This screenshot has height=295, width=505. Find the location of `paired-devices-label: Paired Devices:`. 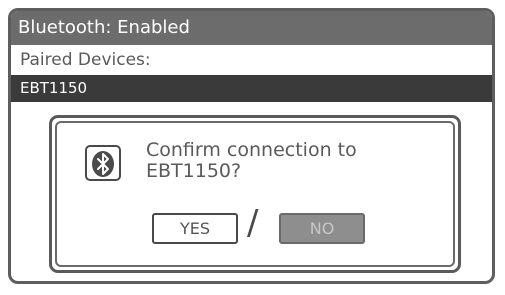

paired-devices-label: Paired Devices: is located at coordinates (85, 60).